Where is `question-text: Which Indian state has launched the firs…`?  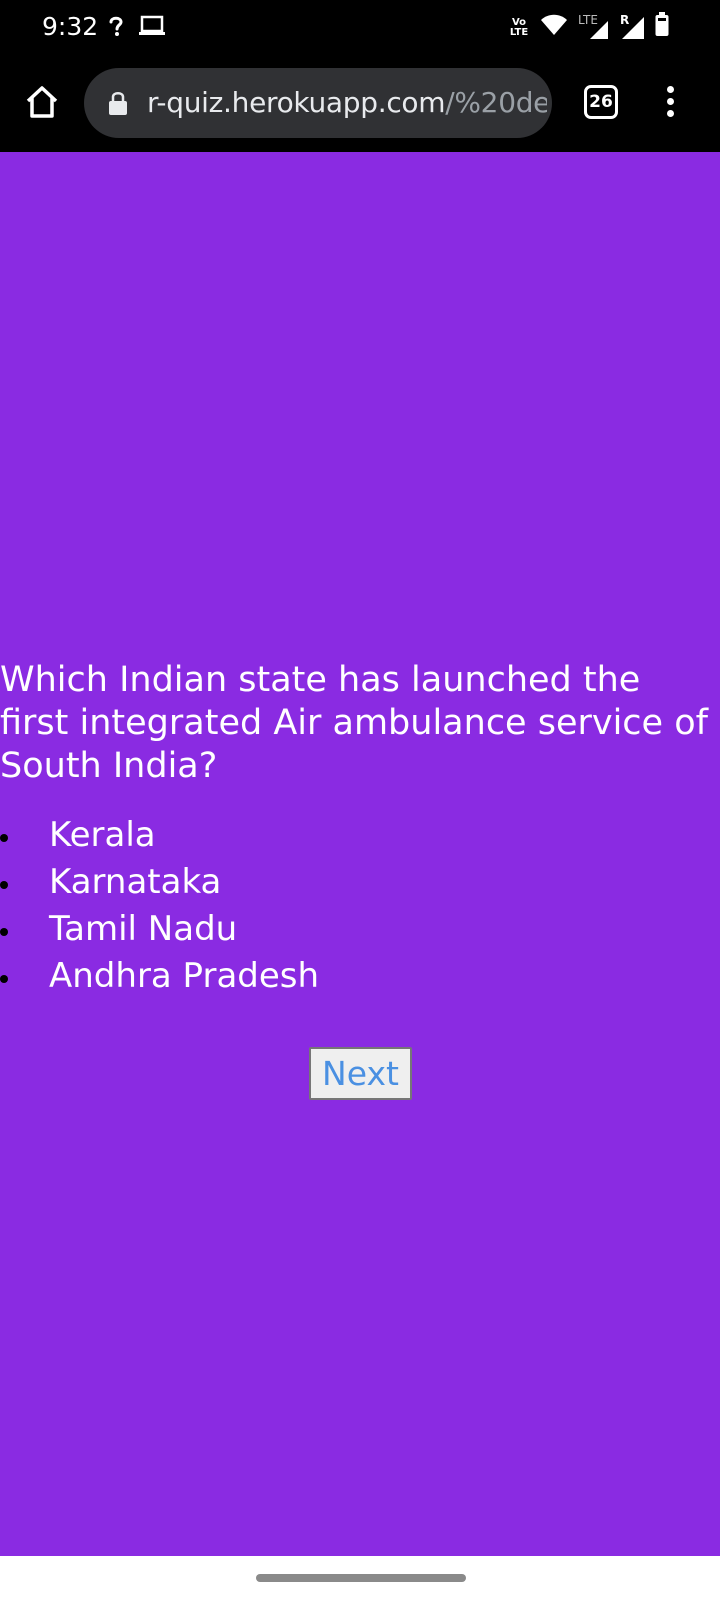 question-text: Which Indian state has launched the firs… is located at coordinates (354, 723).